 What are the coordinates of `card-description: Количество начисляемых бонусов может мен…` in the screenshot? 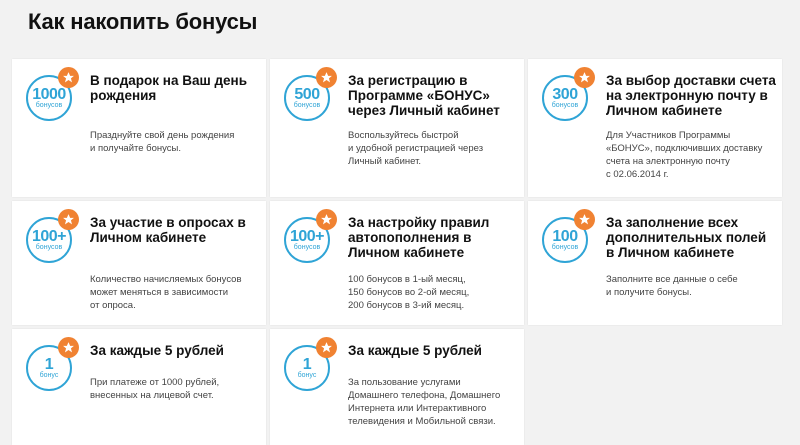 It's located at (175, 292).